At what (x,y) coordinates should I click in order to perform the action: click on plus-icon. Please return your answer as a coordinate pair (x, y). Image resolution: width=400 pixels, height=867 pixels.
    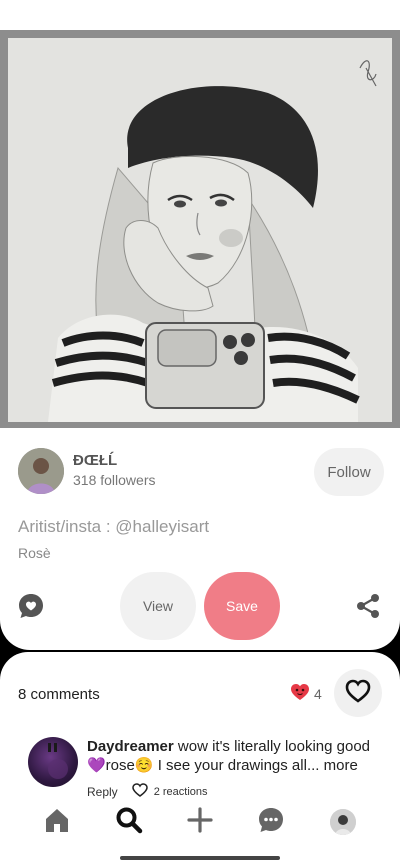
    Looking at the image, I should click on (200, 822).